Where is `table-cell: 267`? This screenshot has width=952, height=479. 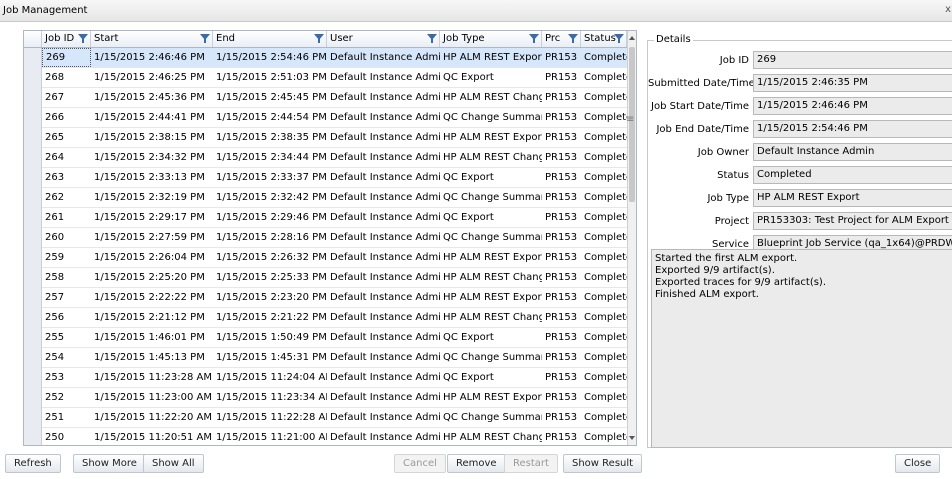
table-cell: 267 is located at coordinates (55, 97).